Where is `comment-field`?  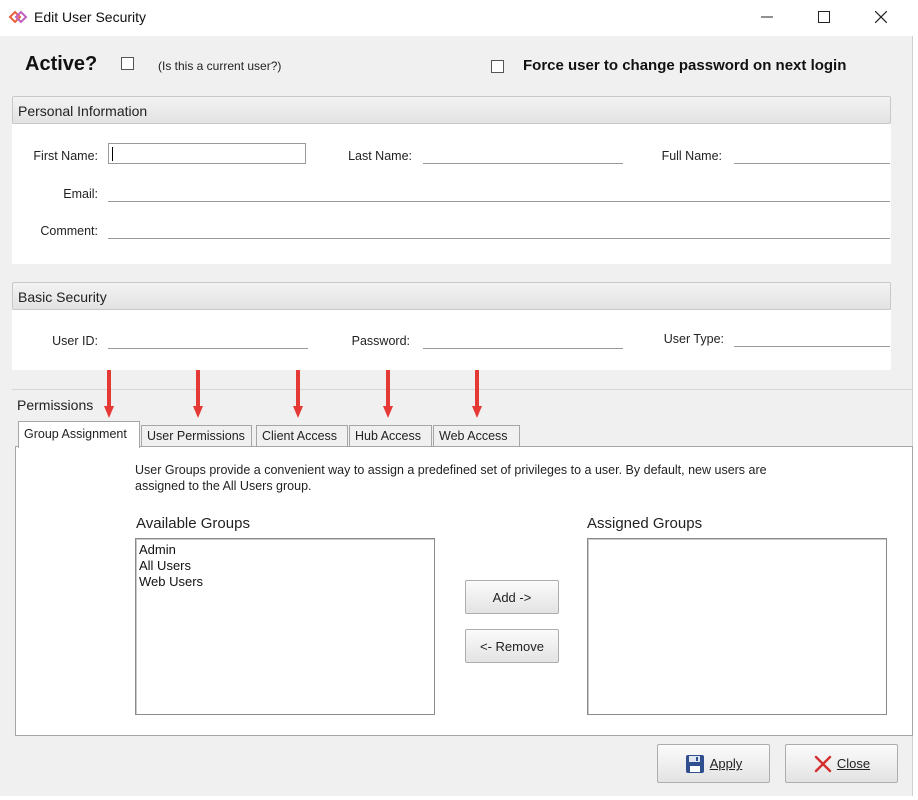
comment-field is located at coordinates (499, 238).